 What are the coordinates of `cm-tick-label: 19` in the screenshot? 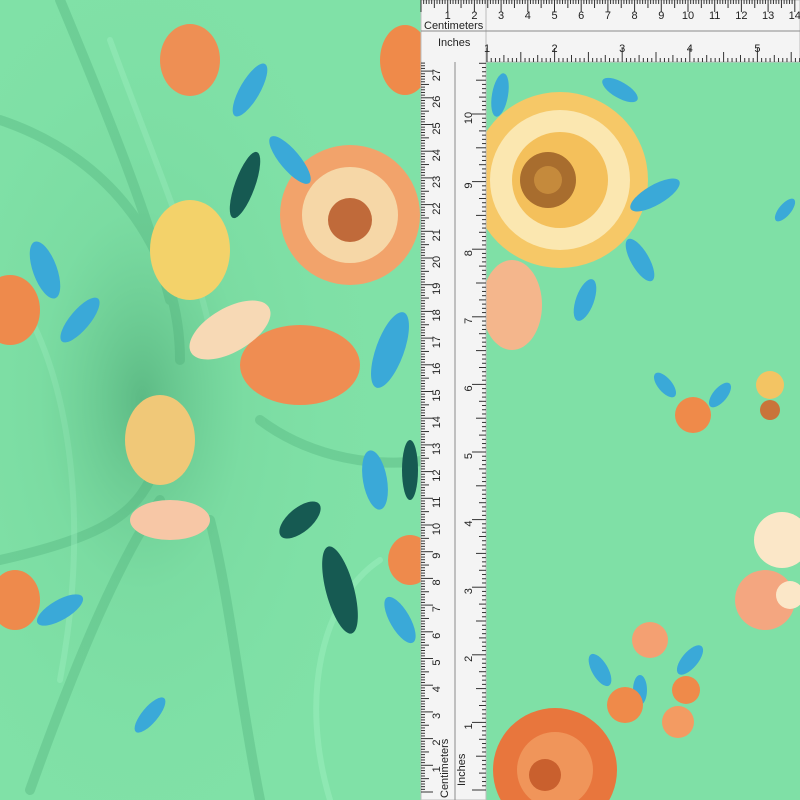 It's located at (437, 289).